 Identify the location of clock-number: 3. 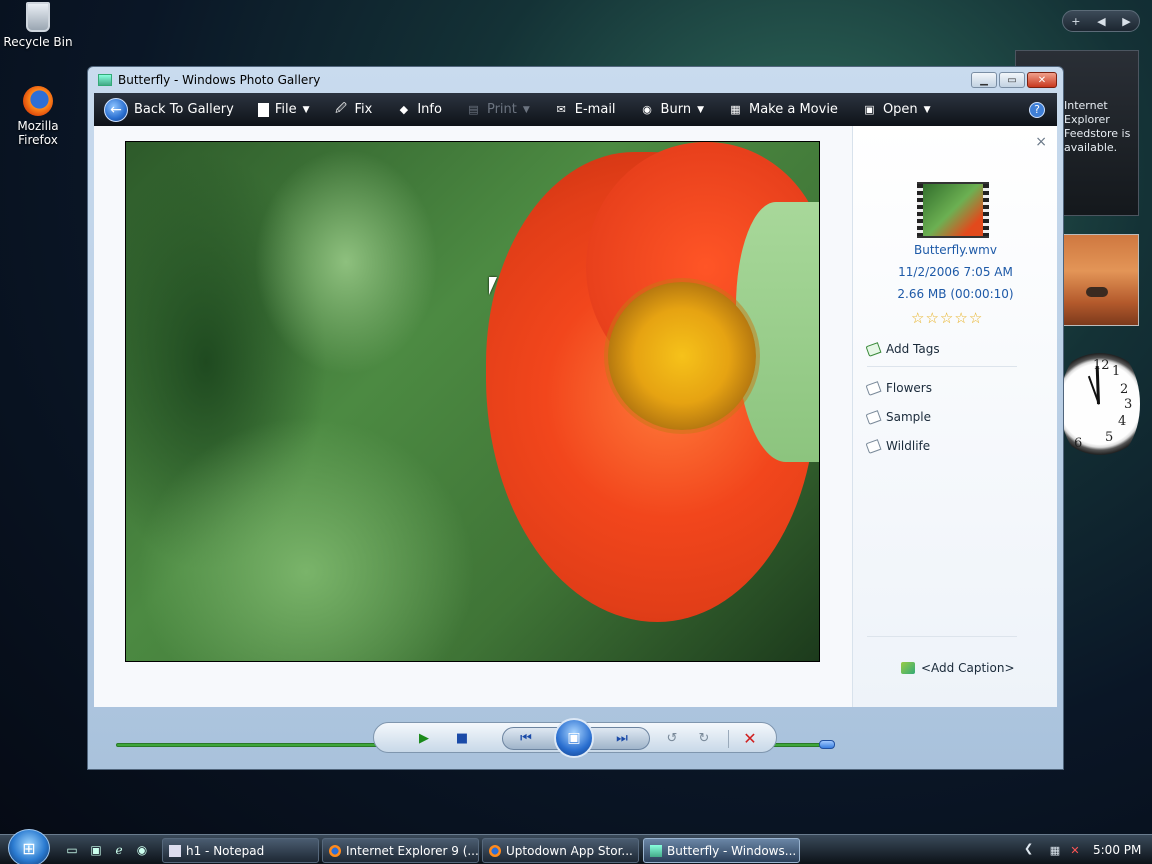
(1128, 404).